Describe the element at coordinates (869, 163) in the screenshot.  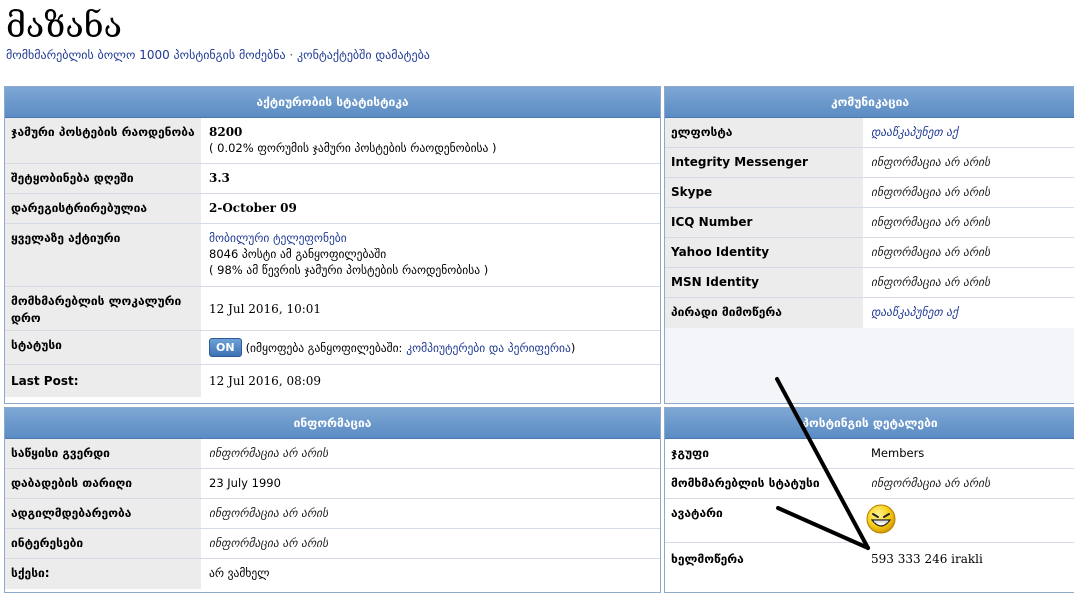
I see `communication-row: Integrity Messenger ინფორმაცია არ არის` at that location.